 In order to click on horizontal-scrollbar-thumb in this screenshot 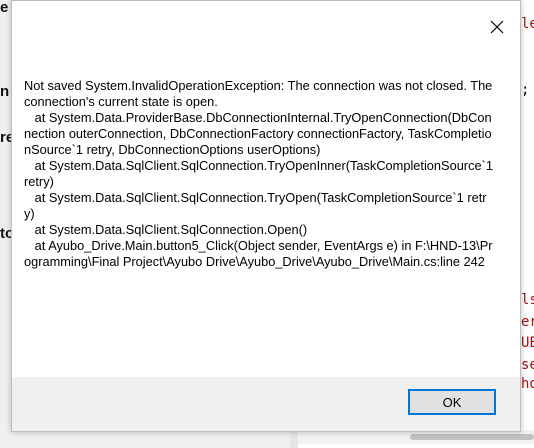, I will do `click(472, 437)`.